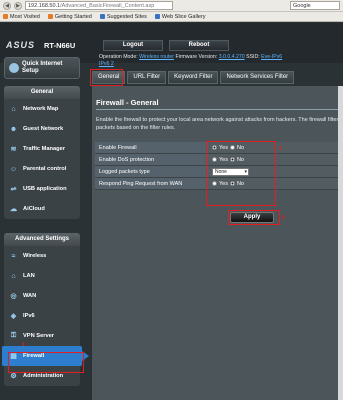 Image resolution: width=343 pixels, height=400 pixels. I want to click on sidebar-item-network-map: ⌂ Network Map, so click(42, 109).